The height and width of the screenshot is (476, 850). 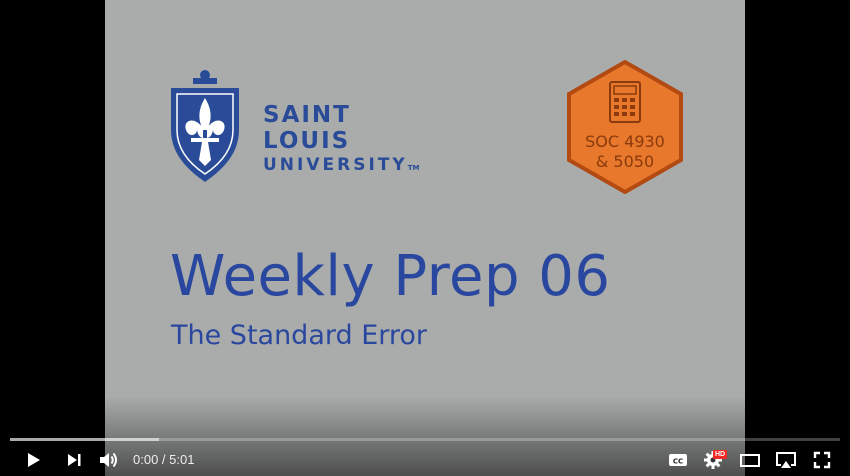 What do you see at coordinates (146, 459) in the screenshot?
I see `current-time: 0:00` at bounding box center [146, 459].